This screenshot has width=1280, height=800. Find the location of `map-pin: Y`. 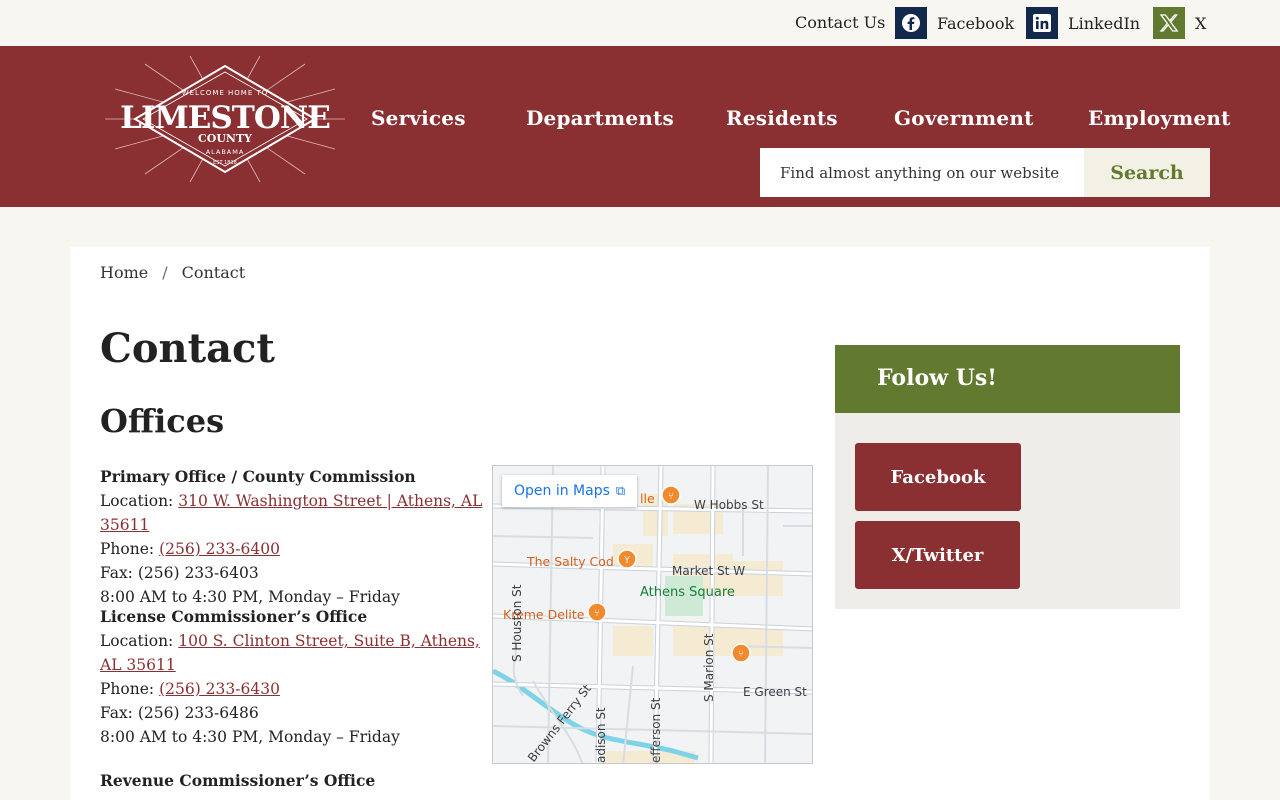

map-pin: Y is located at coordinates (627, 559).